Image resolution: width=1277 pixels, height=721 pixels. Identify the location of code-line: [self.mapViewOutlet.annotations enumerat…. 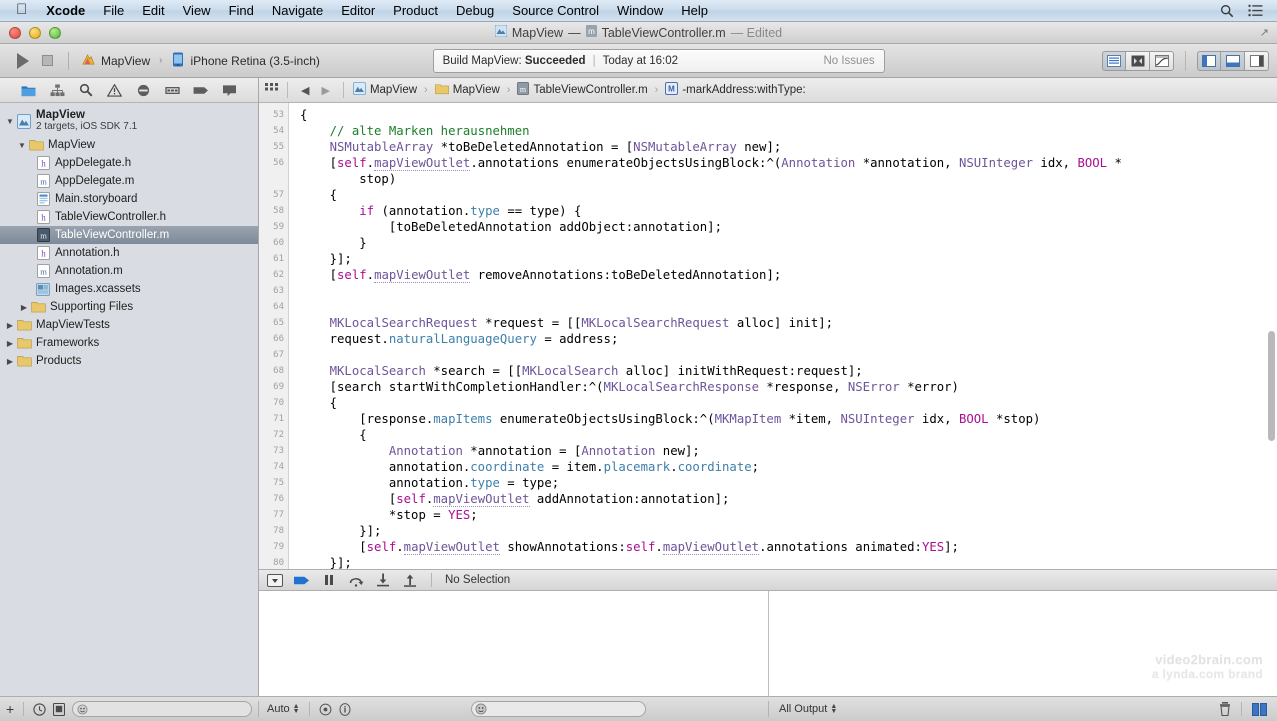
(788, 163).